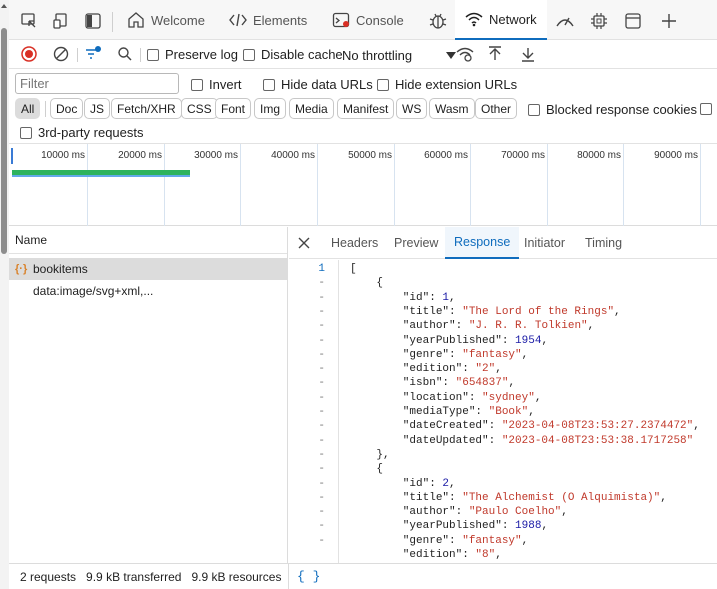 The height and width of the screenshot is (589, 717). I want to click on type-filter-other: Other, so click(496, 108).